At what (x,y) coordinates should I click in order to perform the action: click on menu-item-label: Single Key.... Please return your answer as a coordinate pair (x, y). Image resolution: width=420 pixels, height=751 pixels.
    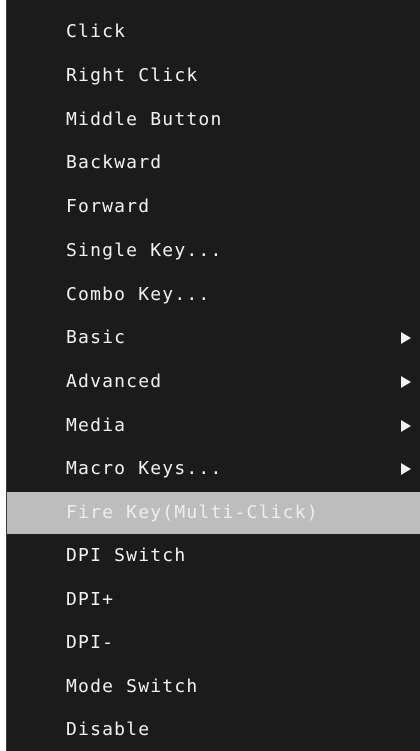
    Looking at the image, I should click on (144, 250).